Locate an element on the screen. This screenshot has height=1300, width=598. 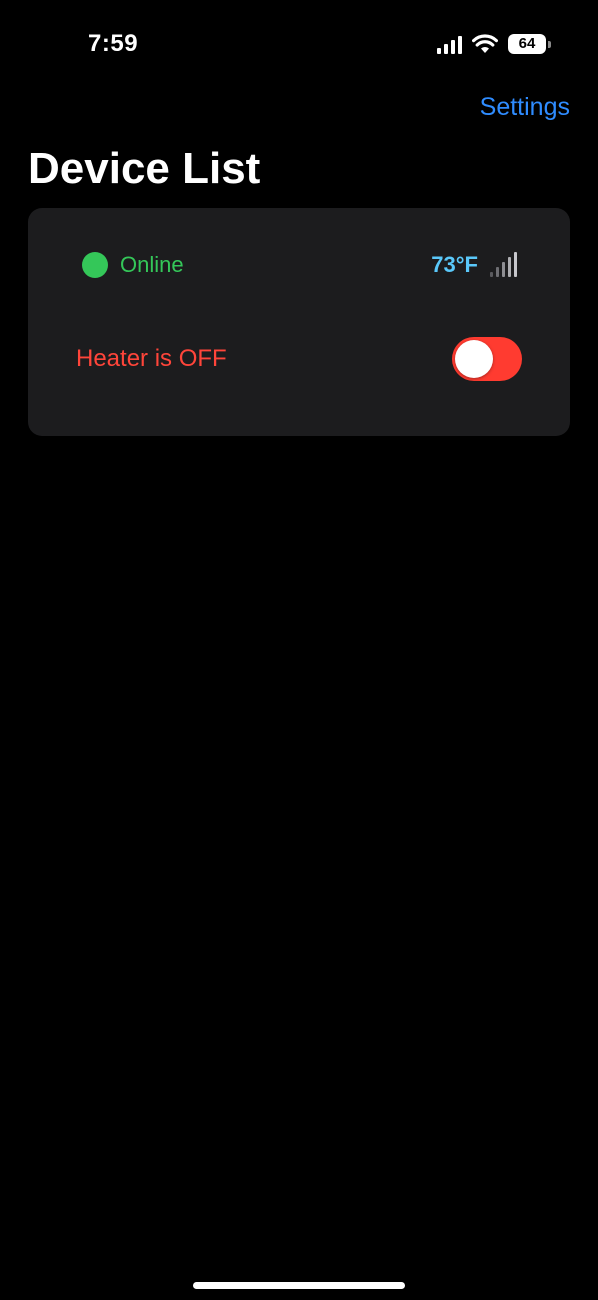
wifi-icon is located at coordinates (485, 43).